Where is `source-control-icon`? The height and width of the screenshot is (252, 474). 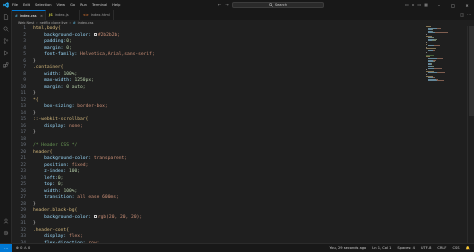
source-control-icon is located at coordinates (6, 41).